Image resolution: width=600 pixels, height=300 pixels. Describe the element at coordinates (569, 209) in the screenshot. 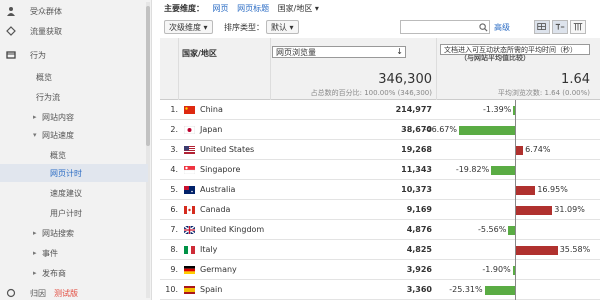

I see `comparison-percent: 31.09%` at that location.